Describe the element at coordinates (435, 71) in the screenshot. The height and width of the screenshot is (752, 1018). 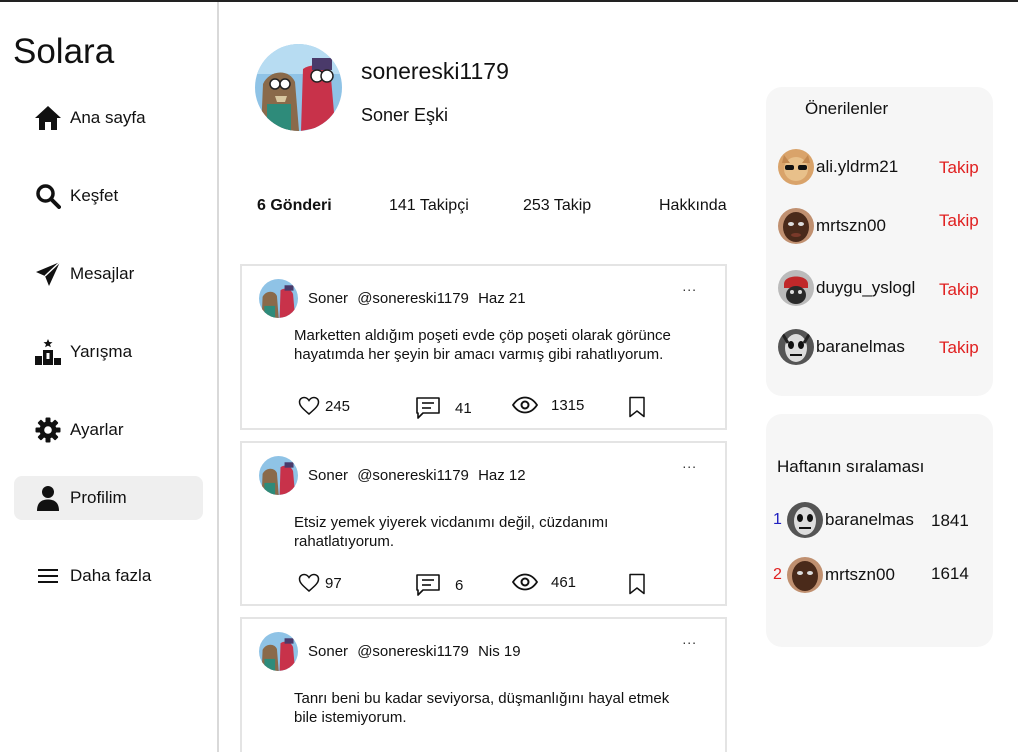
I see `profile-username: sonereski1179` at that location.